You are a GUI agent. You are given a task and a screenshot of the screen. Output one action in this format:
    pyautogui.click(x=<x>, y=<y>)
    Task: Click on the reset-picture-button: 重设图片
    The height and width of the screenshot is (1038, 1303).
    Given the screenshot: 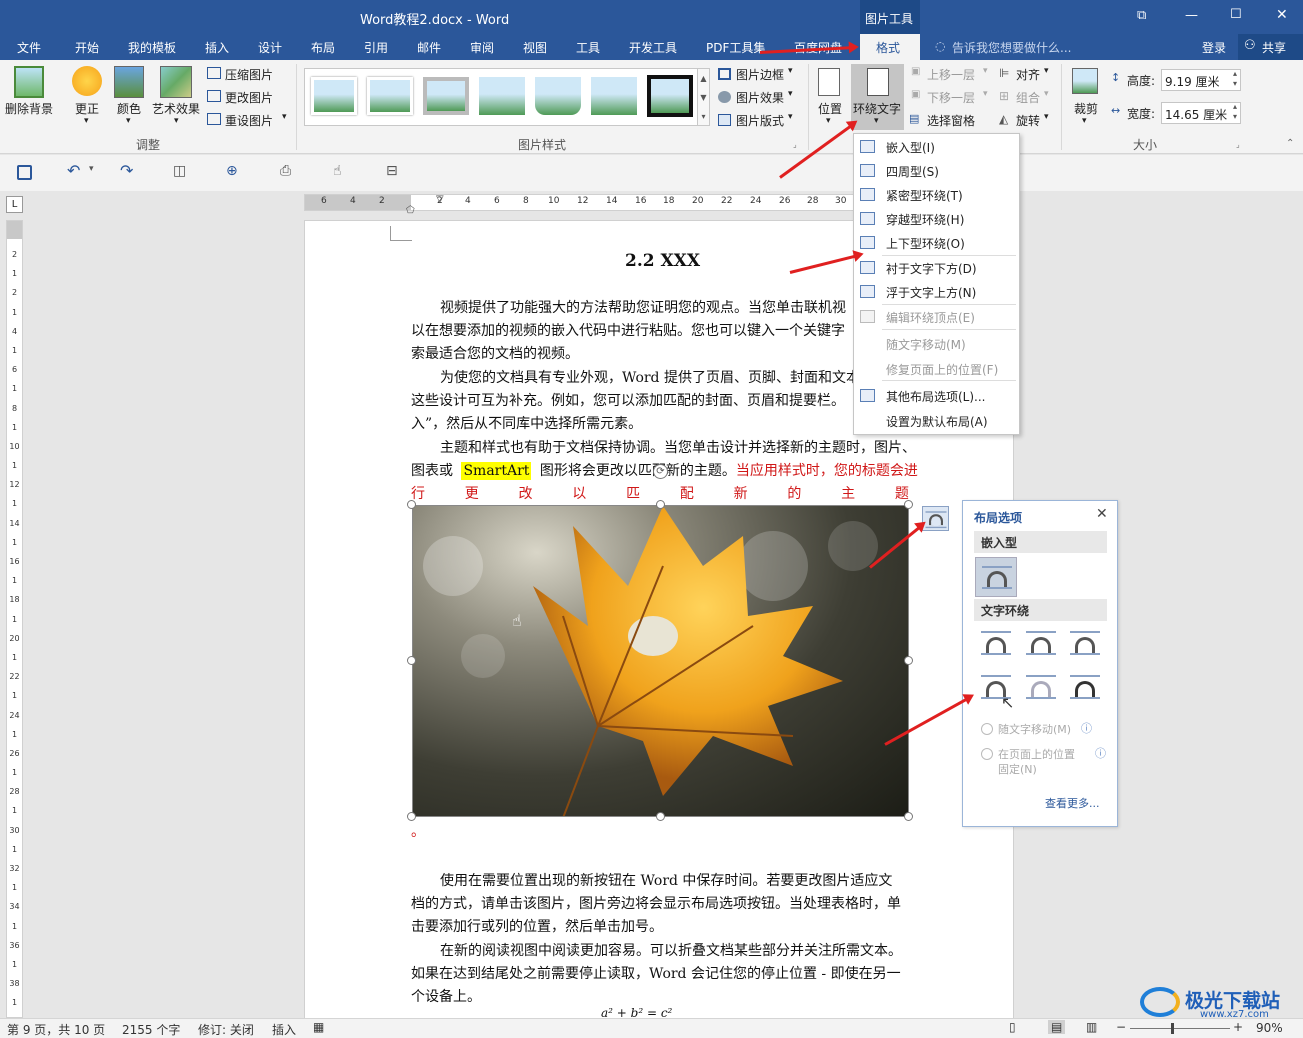 What is the action you would take?
    pyautogui.click(x=249, y=120)
    